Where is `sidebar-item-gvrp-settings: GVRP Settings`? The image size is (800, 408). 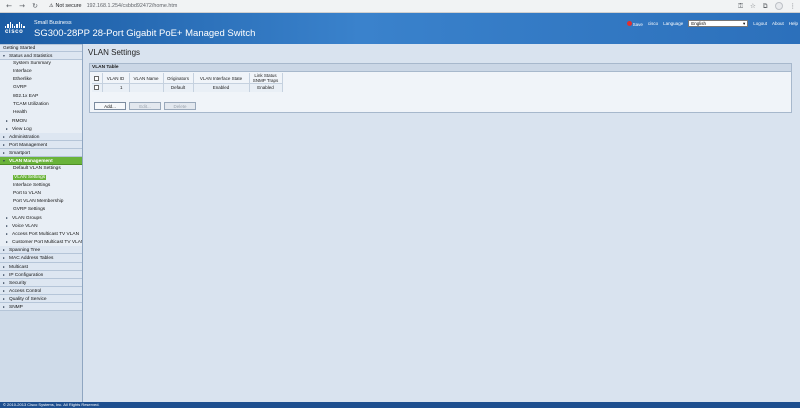 sidebar-item-gvrp-settings: GVRP Settings is located at coordinates (41, 209).